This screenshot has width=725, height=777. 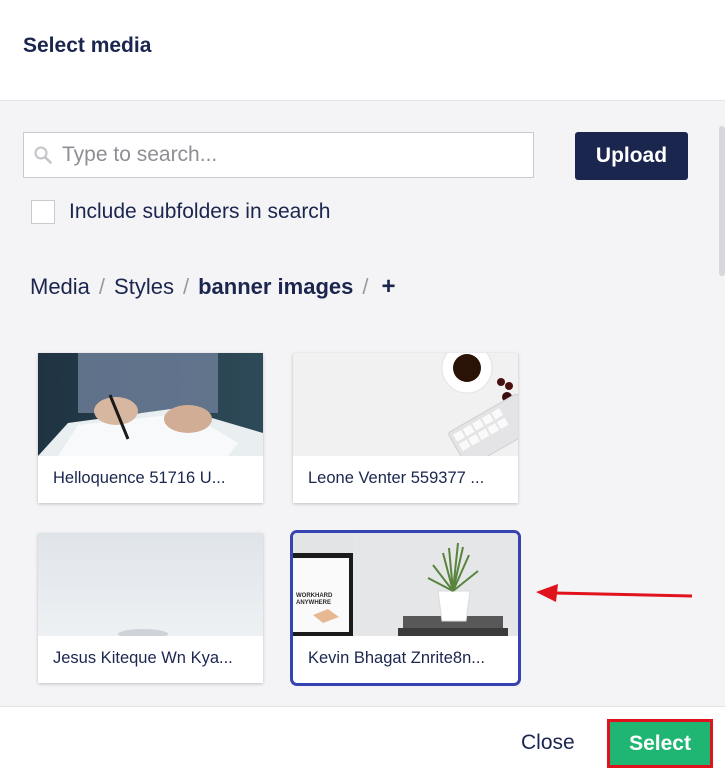 What do you see at coordinates (60, 287) in the screenshot?
I see `breadcrumb-item-media: Media` at bounding box center [60, 287].